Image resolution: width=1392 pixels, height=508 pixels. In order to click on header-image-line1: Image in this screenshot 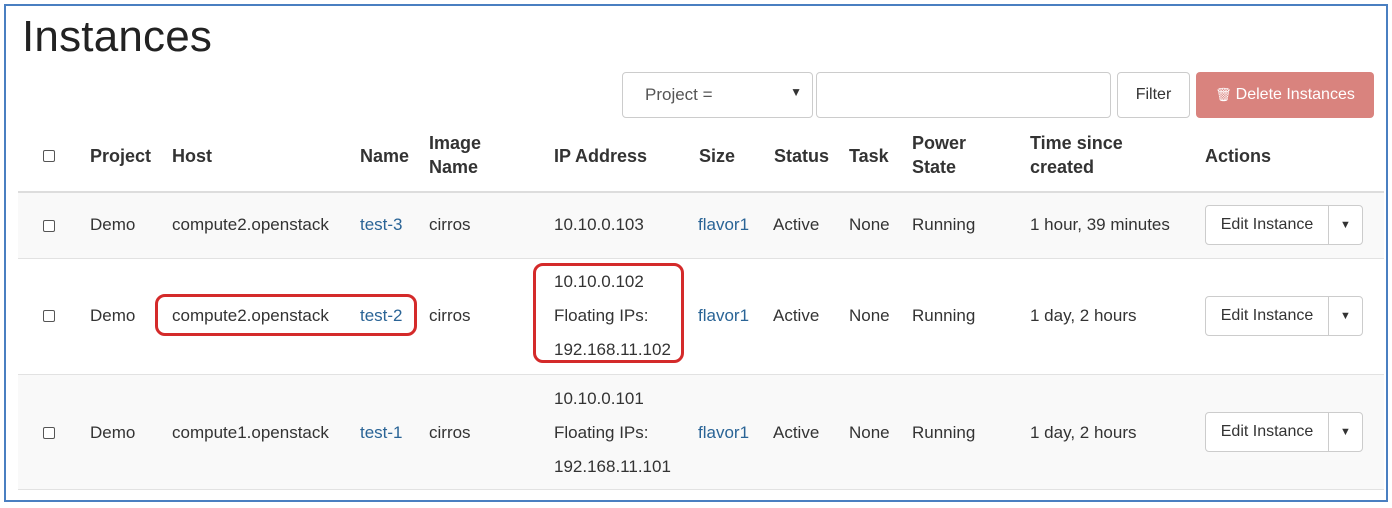, I will do `click(455, 143)`.